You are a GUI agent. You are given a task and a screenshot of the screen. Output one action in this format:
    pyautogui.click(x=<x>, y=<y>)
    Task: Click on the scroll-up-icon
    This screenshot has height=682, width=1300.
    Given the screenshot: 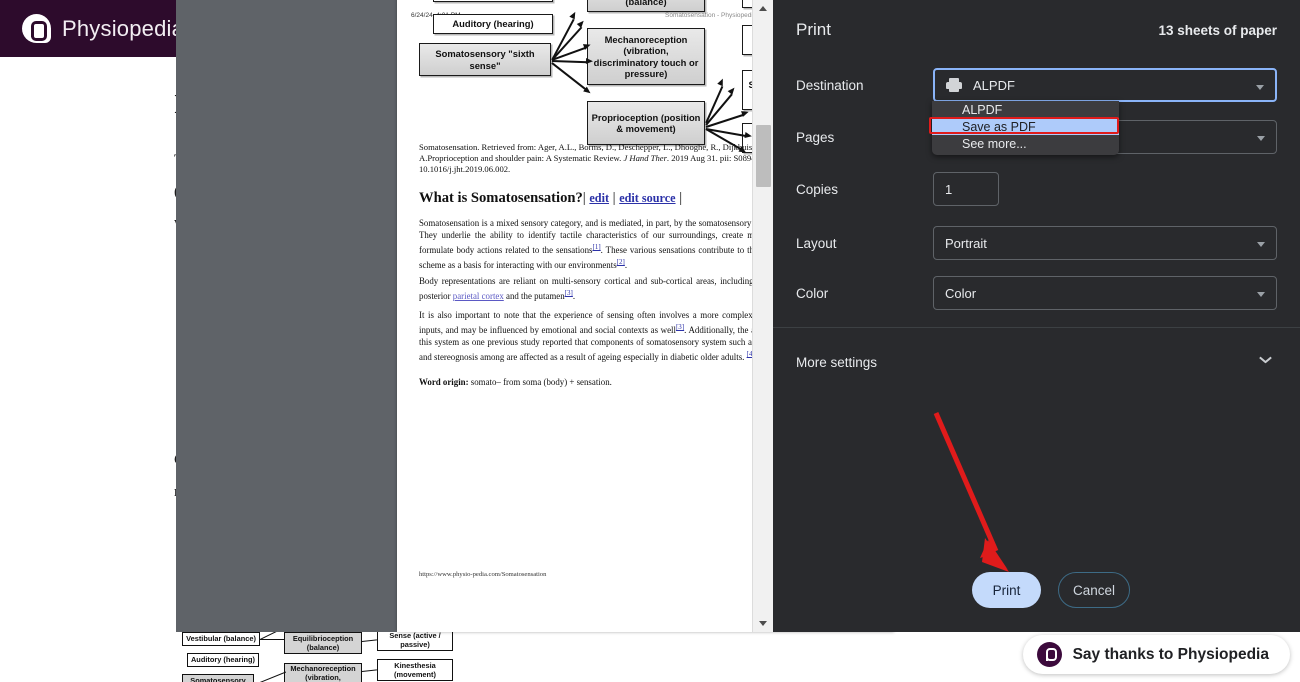 What is the action you would take?
    pyautogui.click(x=763, y=8)
    